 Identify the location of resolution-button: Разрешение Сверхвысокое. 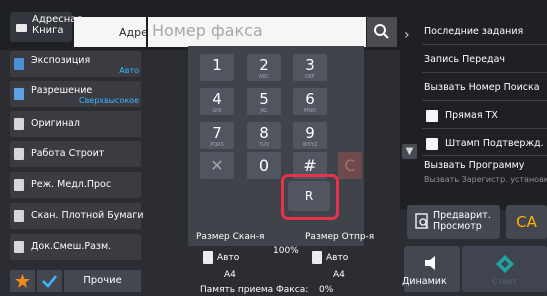
(75, 94).